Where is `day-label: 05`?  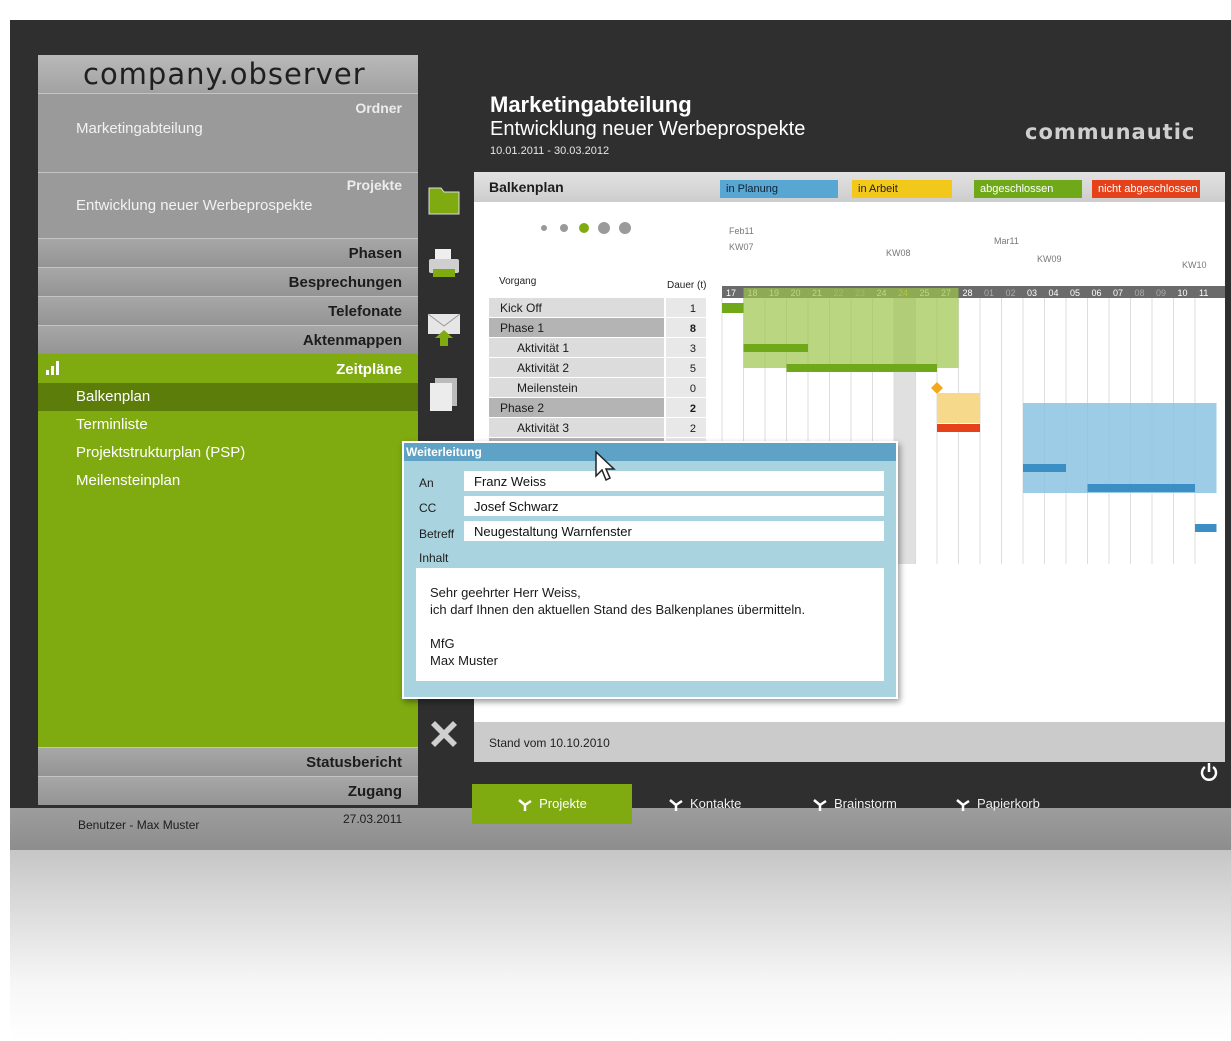 day-label: 05 is located at coordinates (1075, 293).